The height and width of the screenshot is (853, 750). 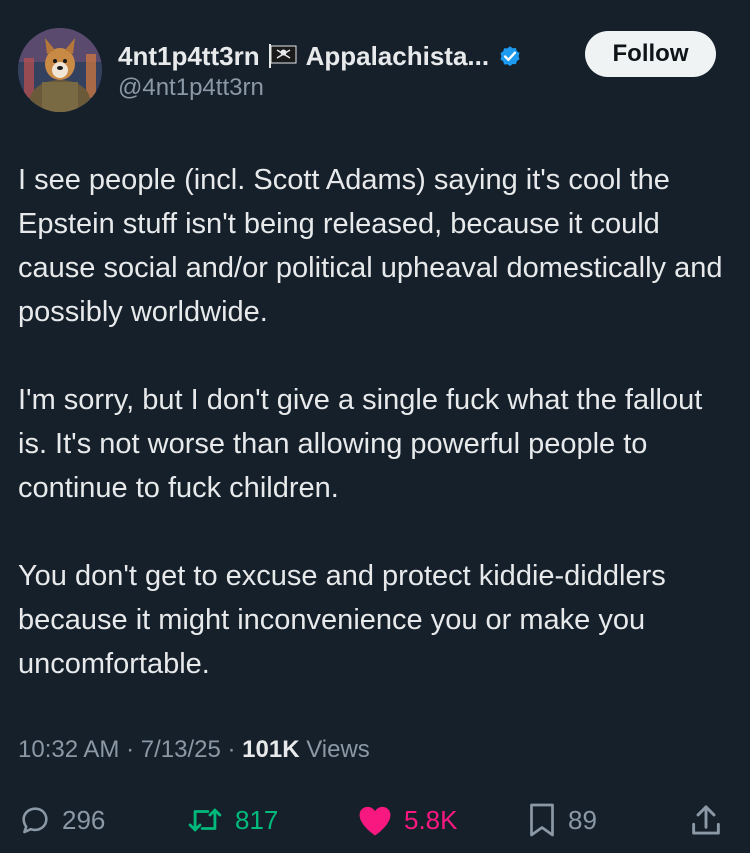 What do you see at coordinates (35, 820) in the screenshot?
I see `reply-icon` at bounding box center [35, 820].